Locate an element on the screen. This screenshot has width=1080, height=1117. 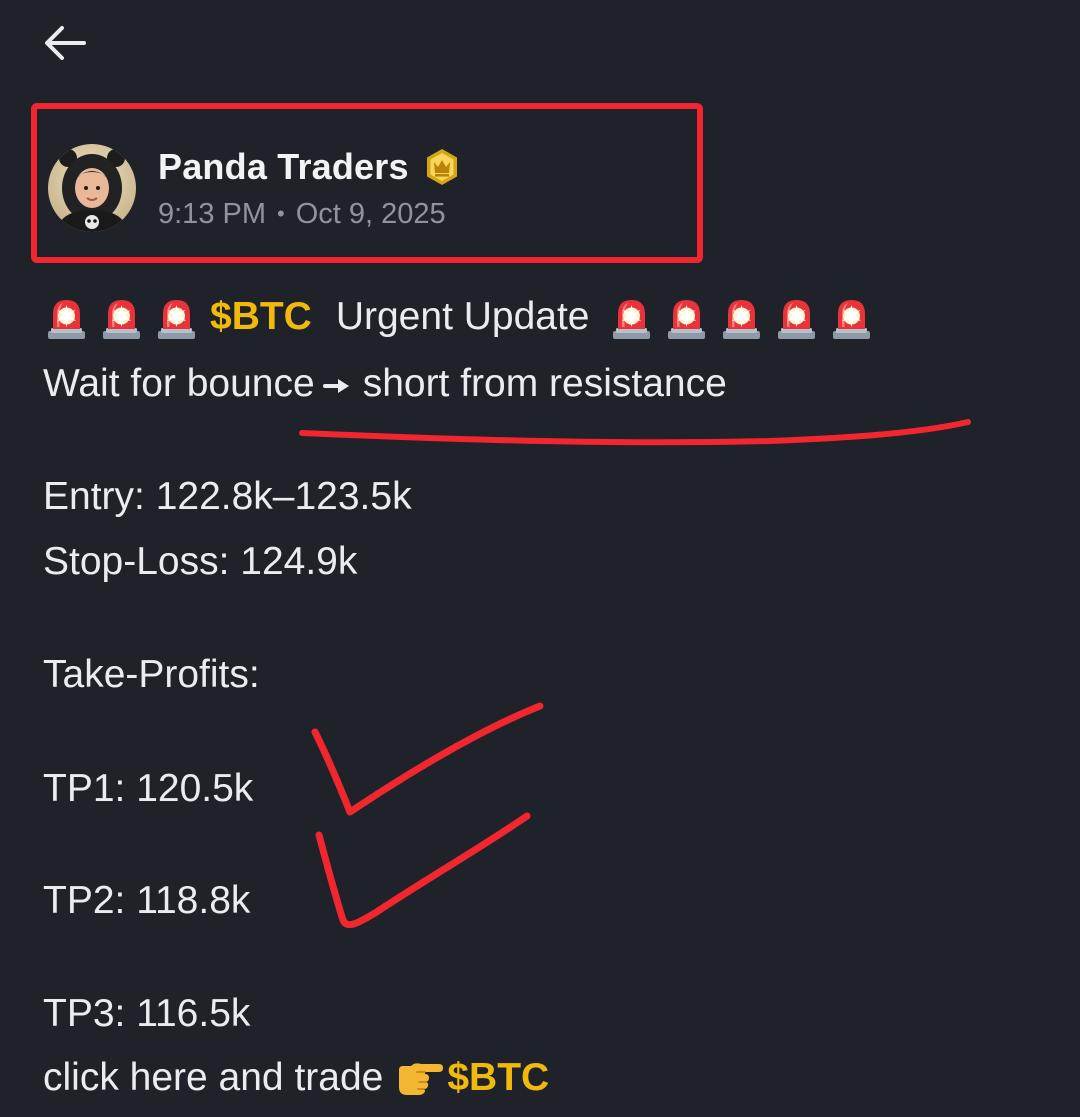
post-headline: $BTC Urgent Update is located at coordinates (463, 317).